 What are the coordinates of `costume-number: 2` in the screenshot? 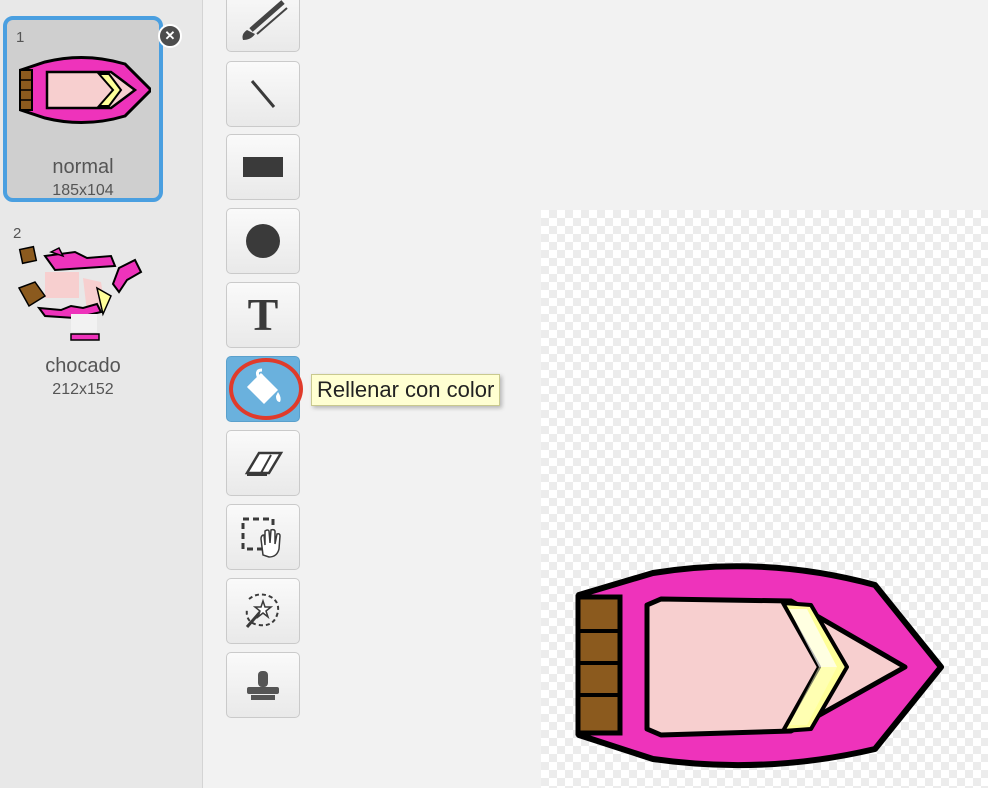 It's located at (17, 233).